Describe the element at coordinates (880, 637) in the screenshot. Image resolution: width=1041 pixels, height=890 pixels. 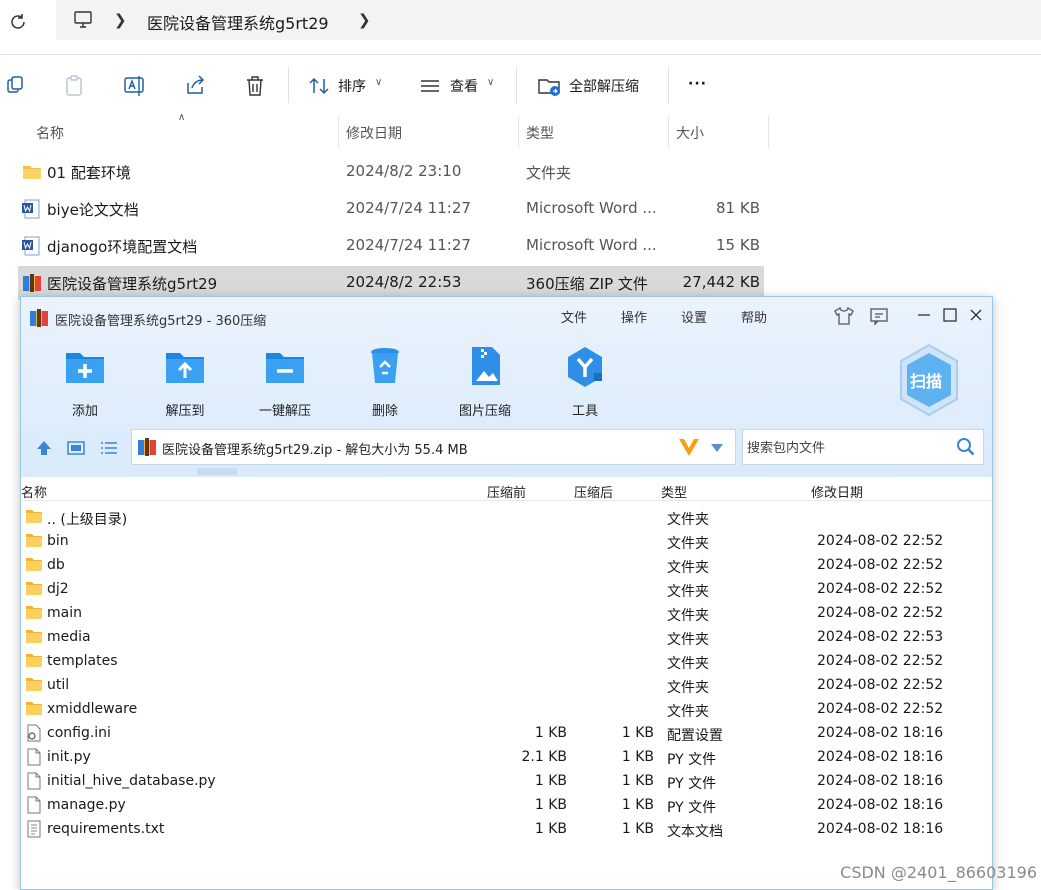
I see `zip-item-date: 2024-08-02 22:53` at that location.